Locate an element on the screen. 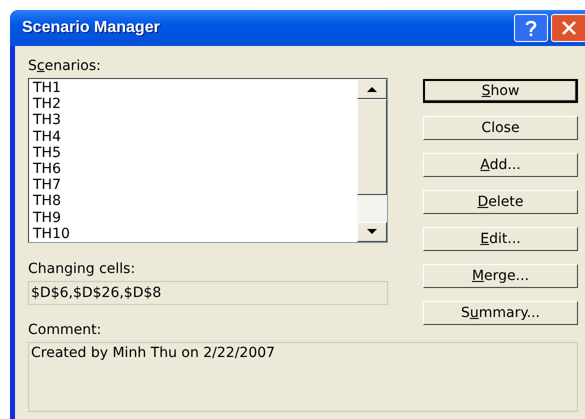  dialog-button: Close is located at coordinates (500, 128).